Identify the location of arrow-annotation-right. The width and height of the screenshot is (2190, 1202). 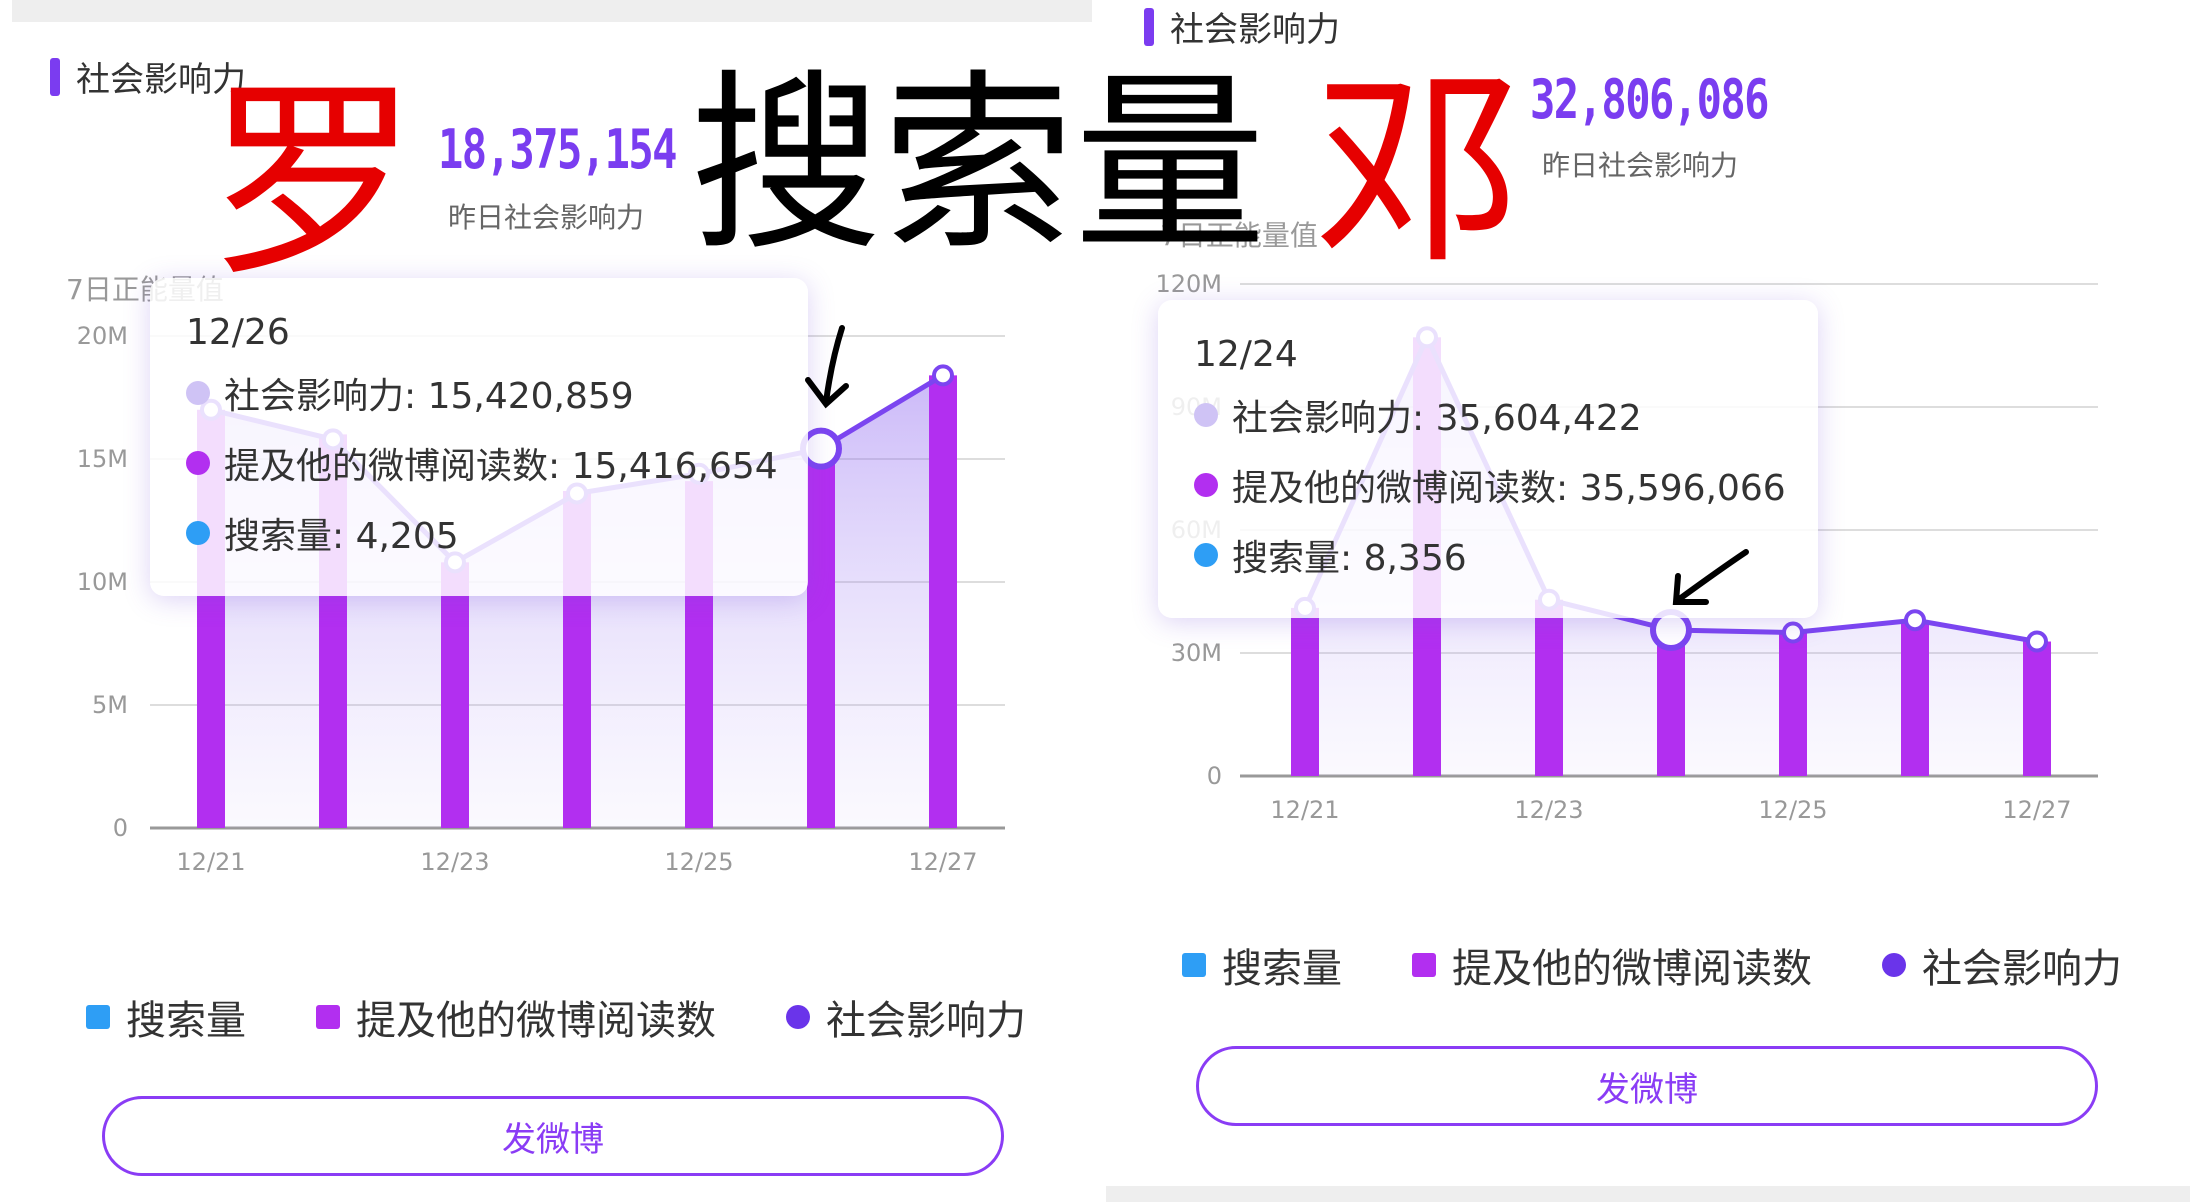
(1710, 577).